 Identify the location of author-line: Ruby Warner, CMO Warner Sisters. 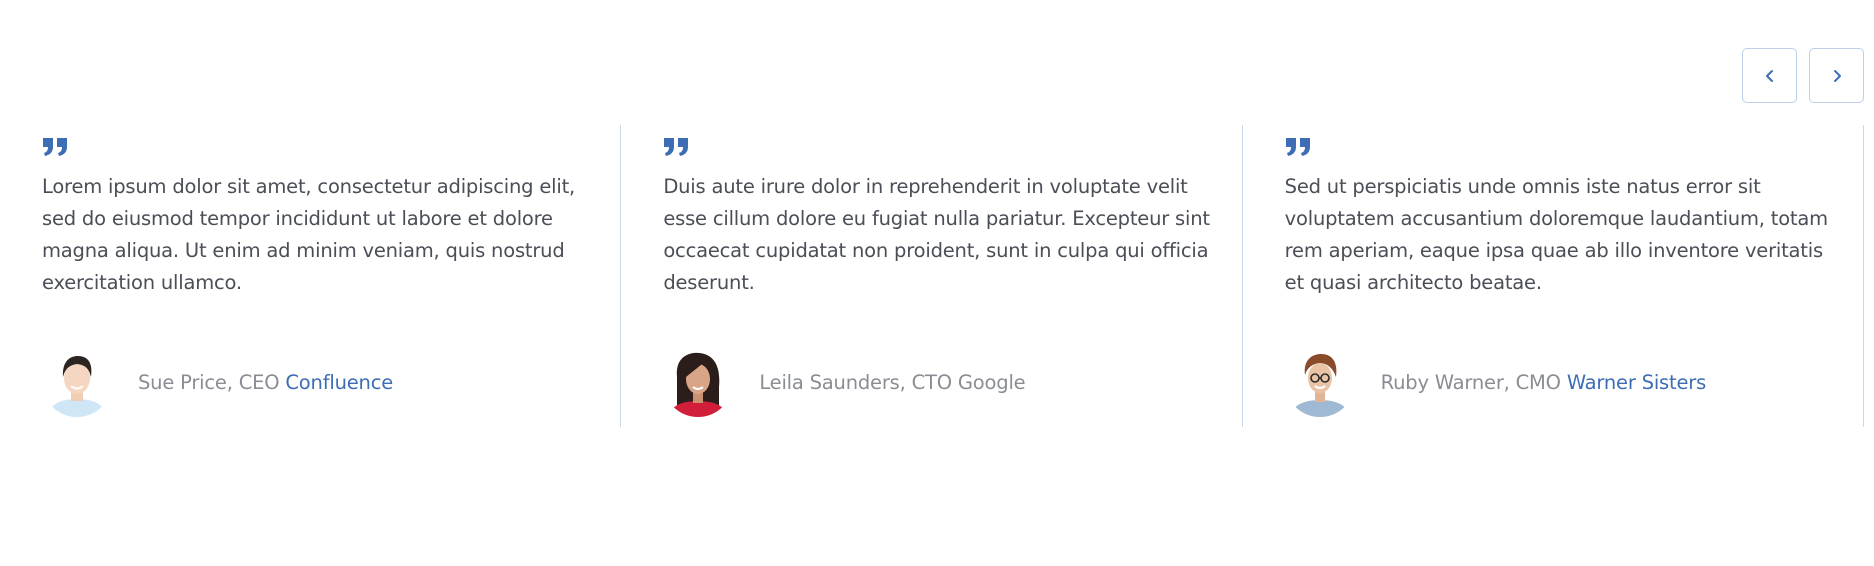
(1543, 382).